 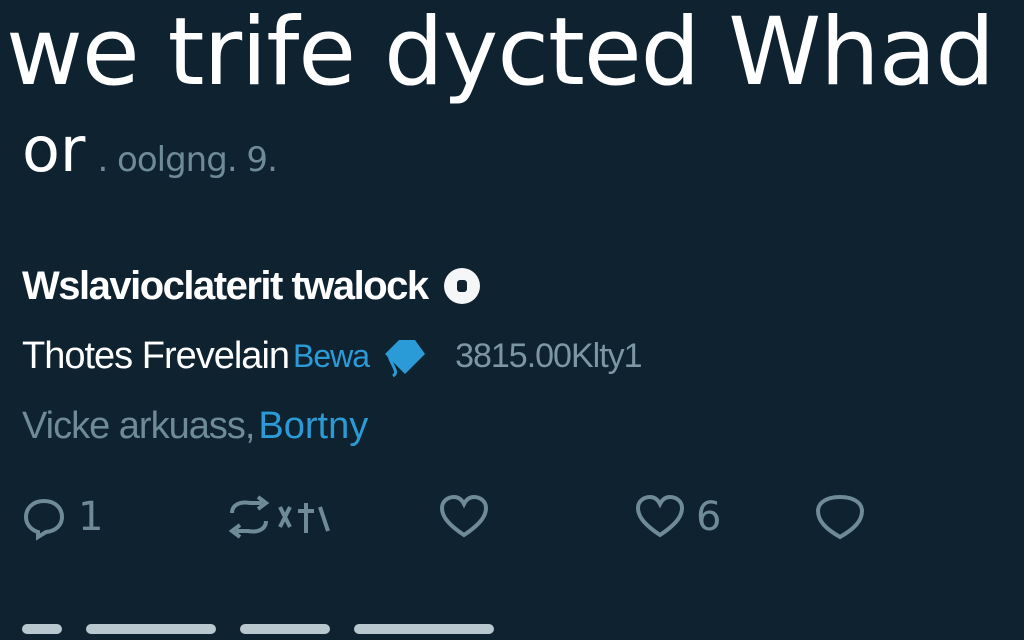 I want to click on next-post-peek, so click(x=282, y=632).